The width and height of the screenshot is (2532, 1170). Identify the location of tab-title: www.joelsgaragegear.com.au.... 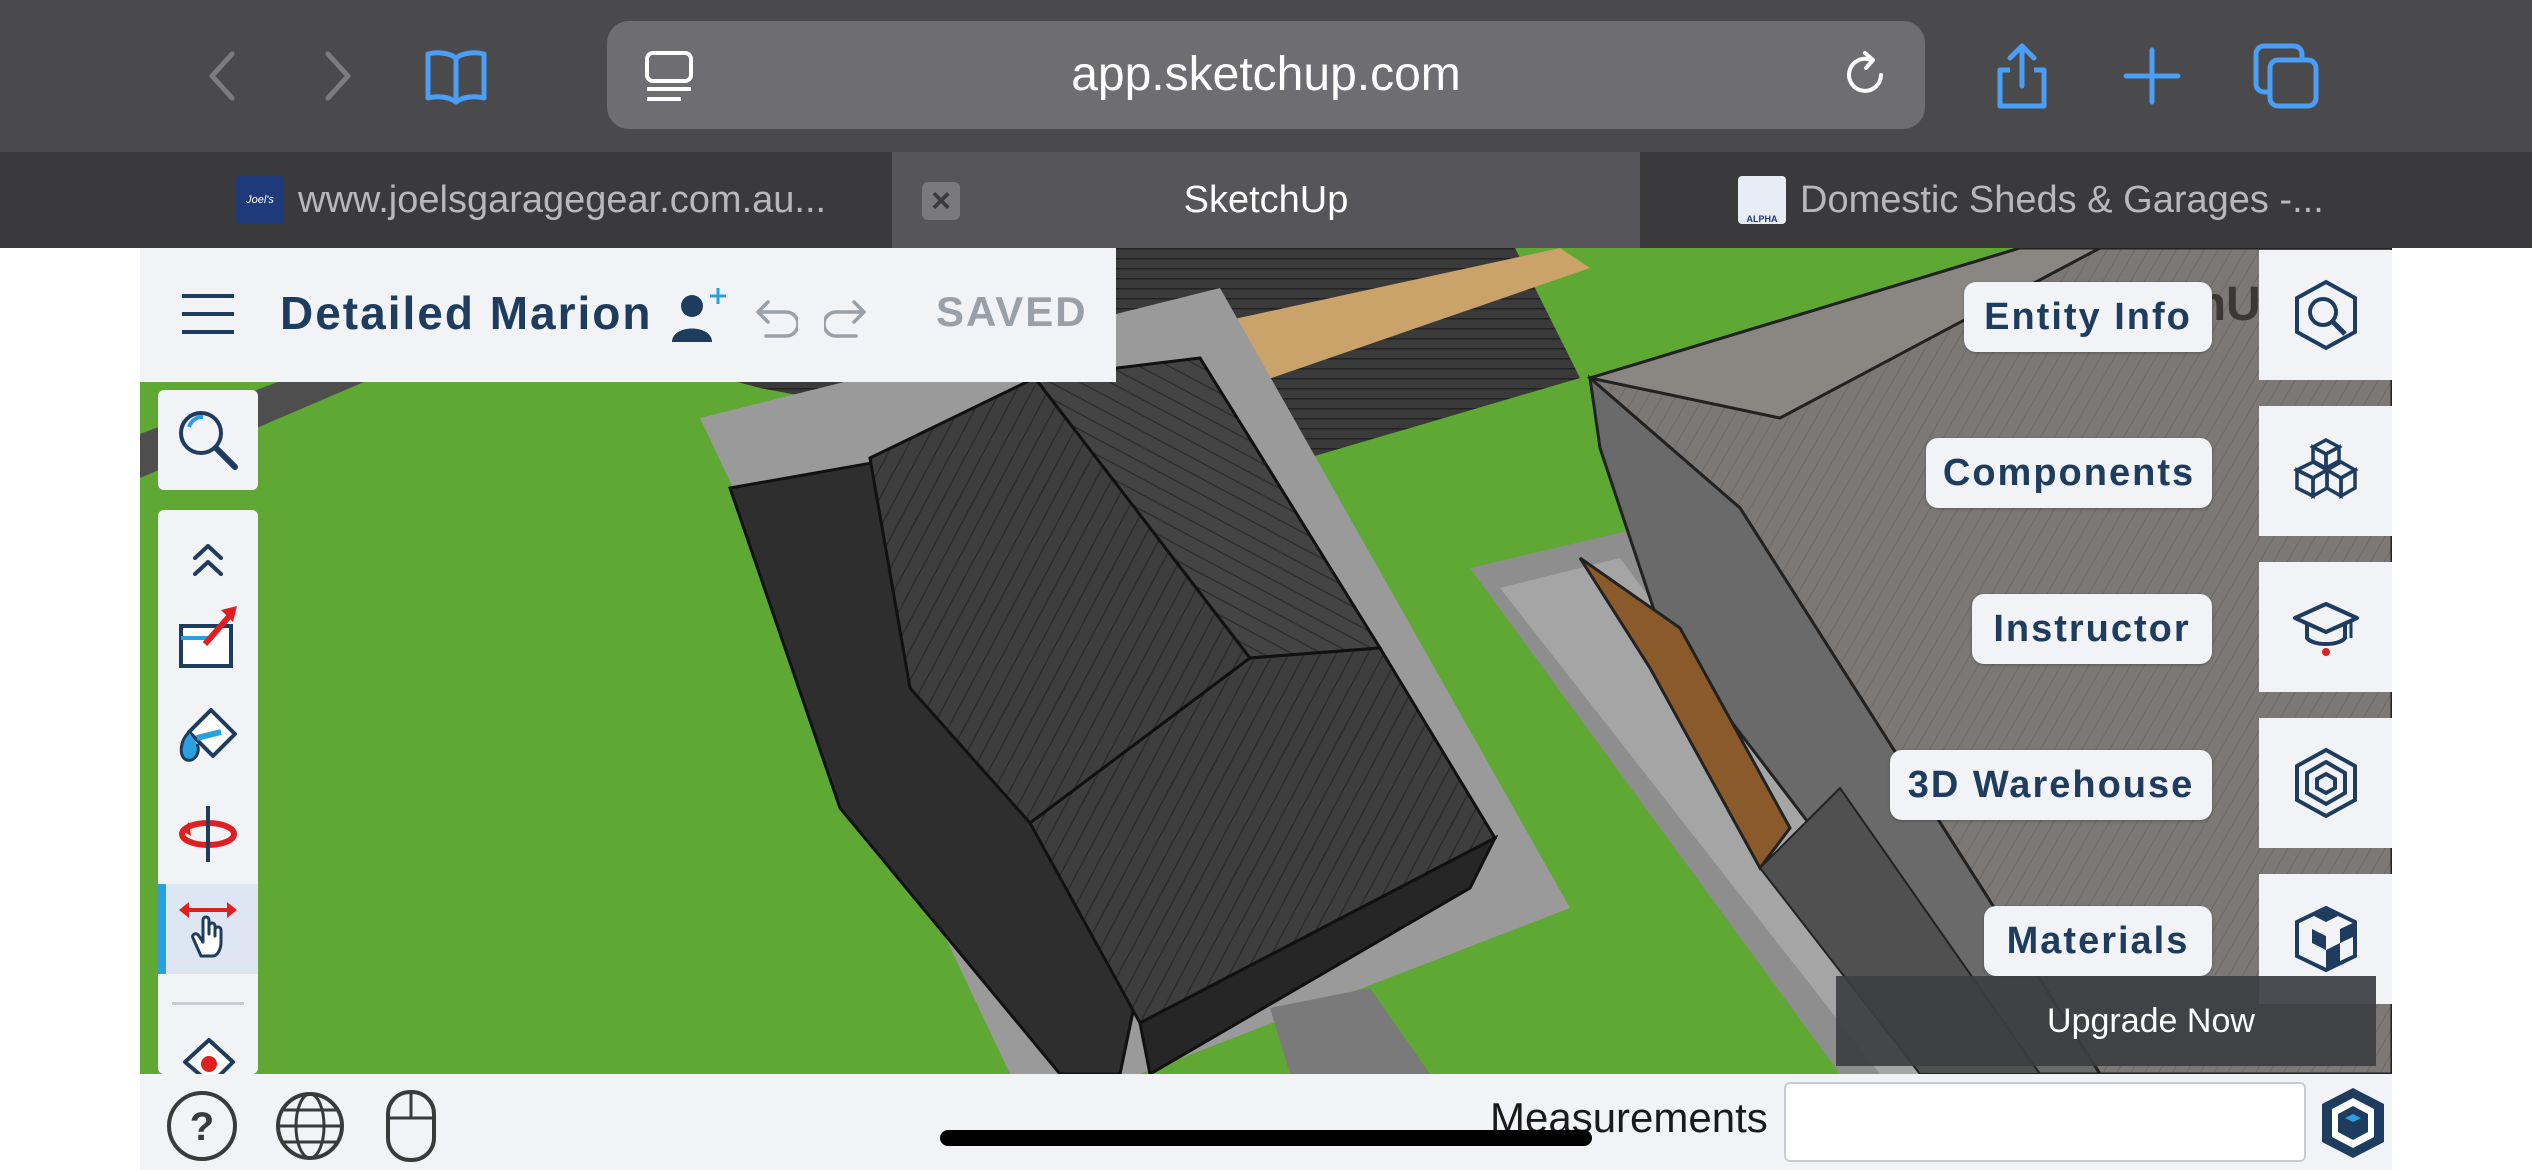
(562, 199).